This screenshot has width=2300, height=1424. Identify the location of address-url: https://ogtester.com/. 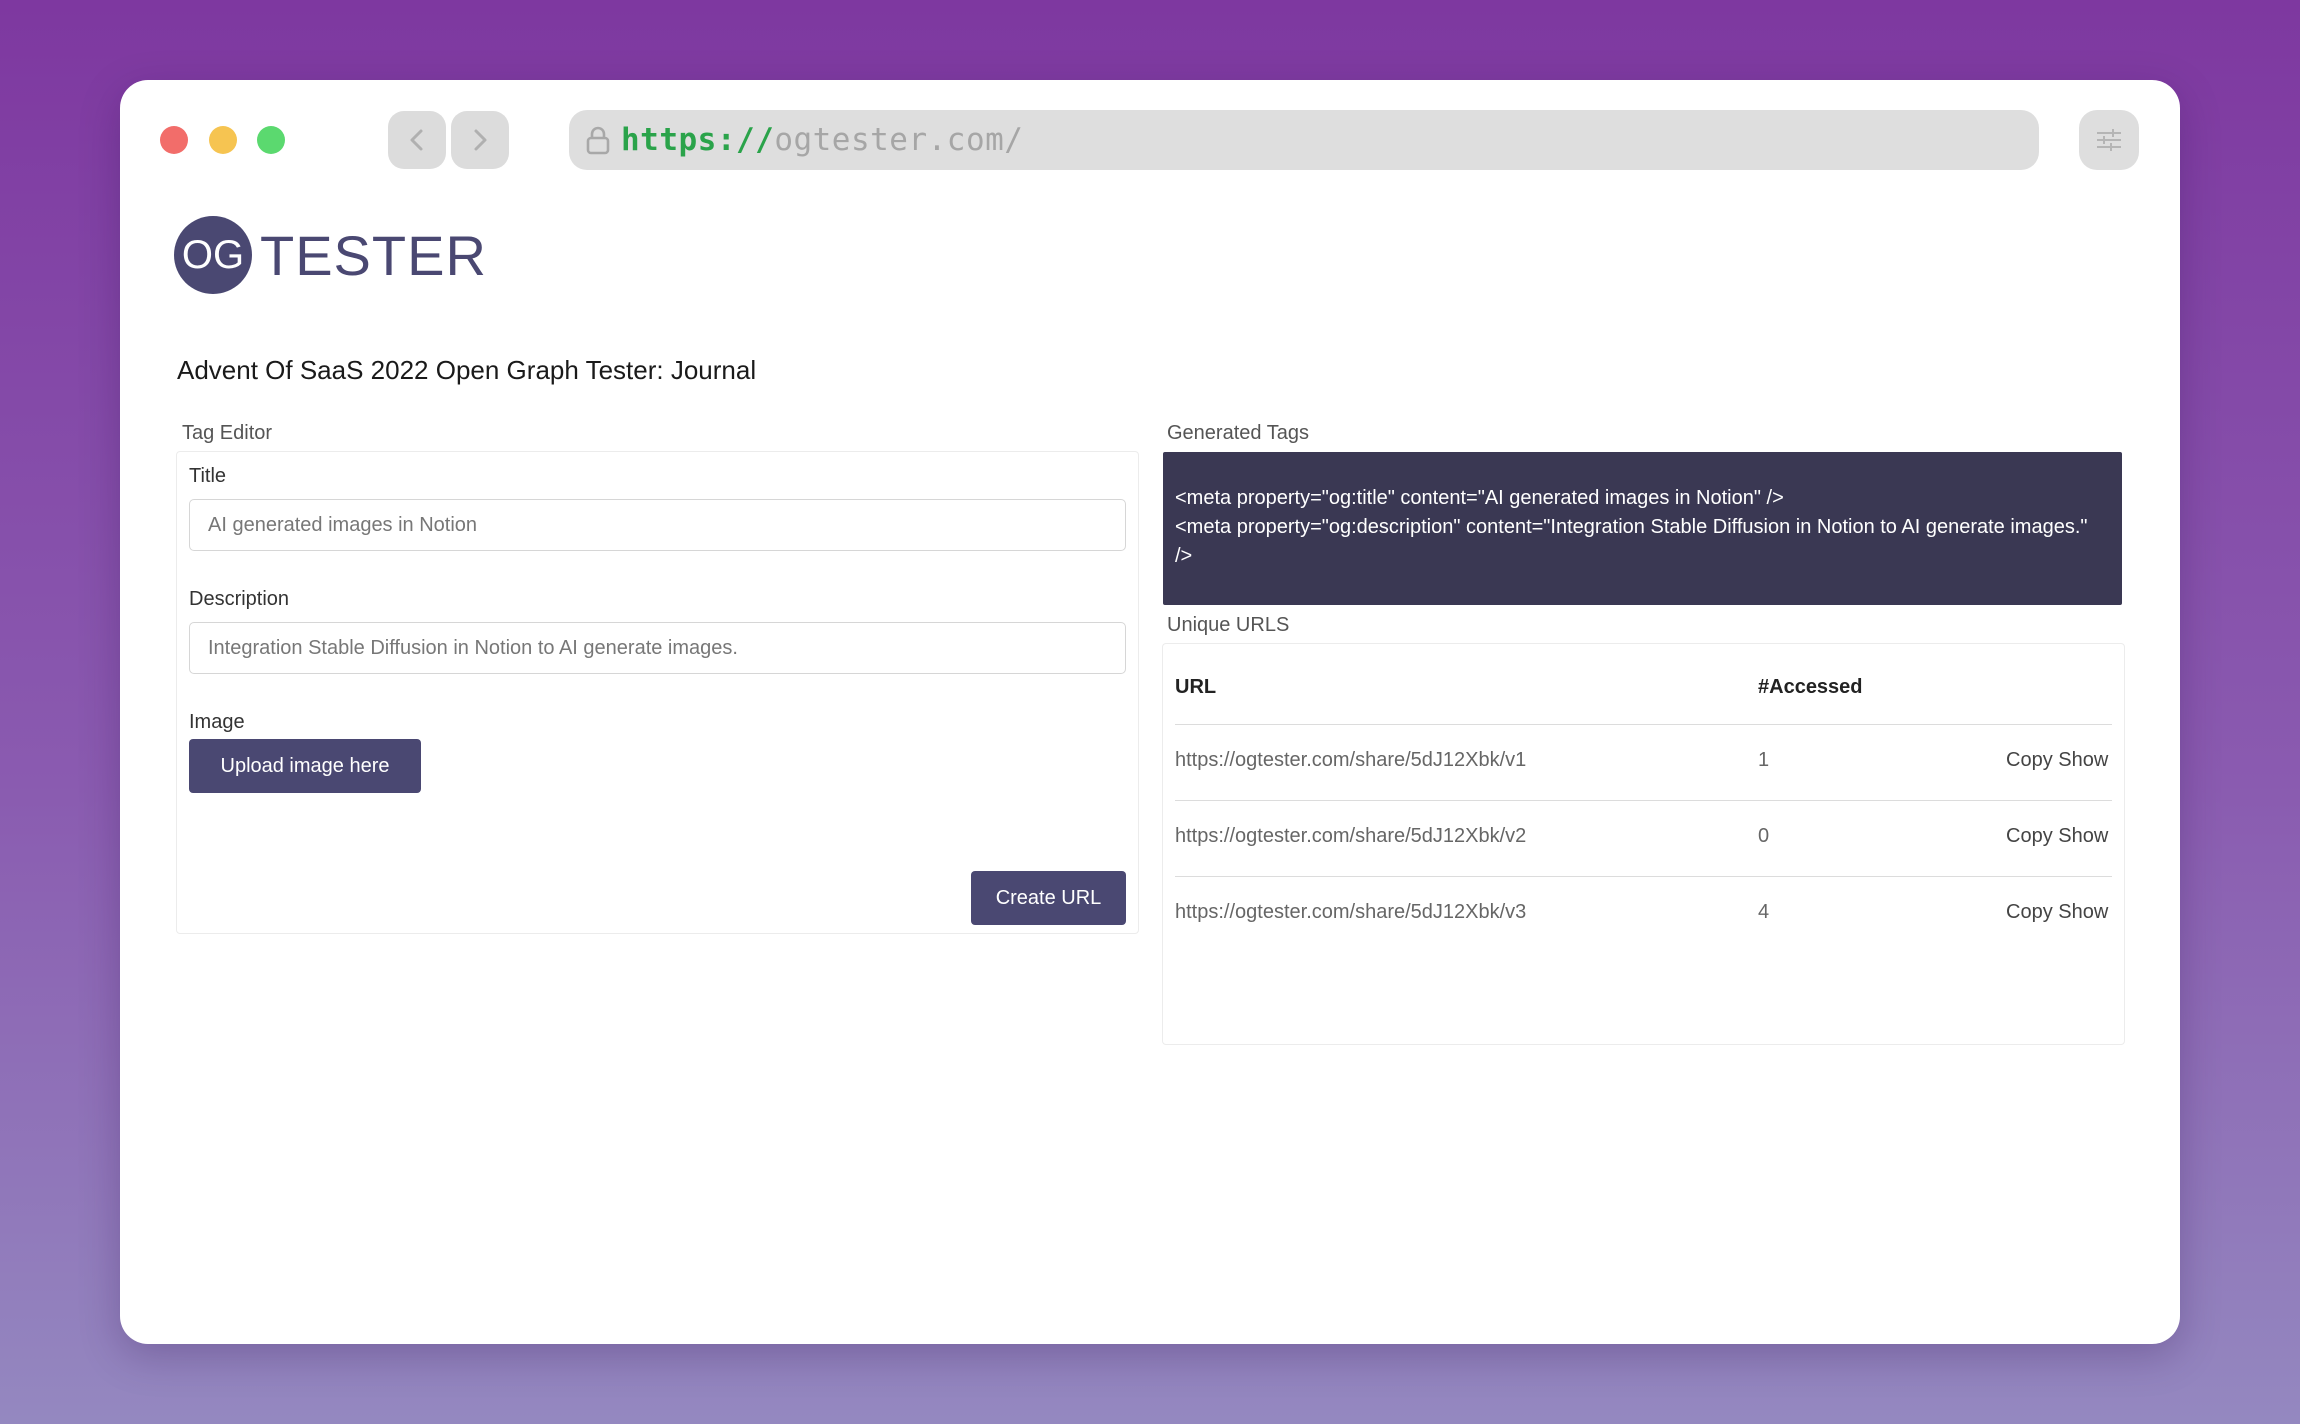
(822, 140).